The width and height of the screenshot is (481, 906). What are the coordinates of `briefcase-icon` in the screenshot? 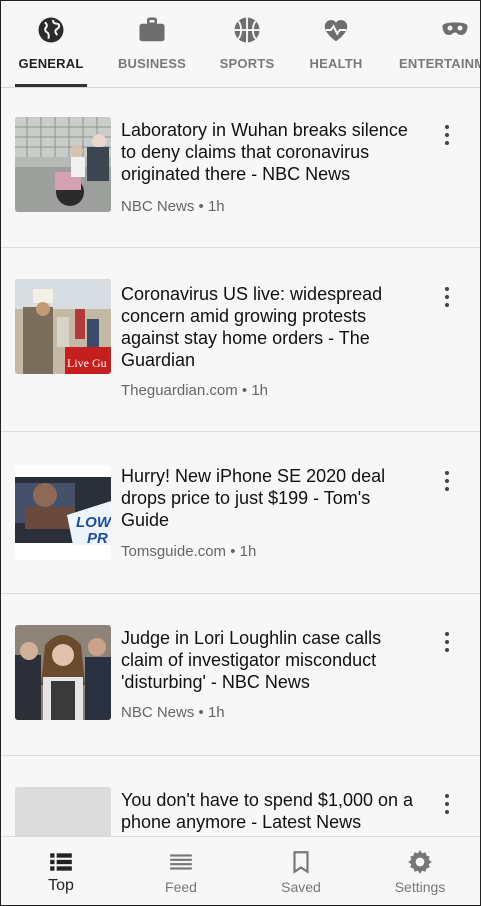 It's located at (152, 29).